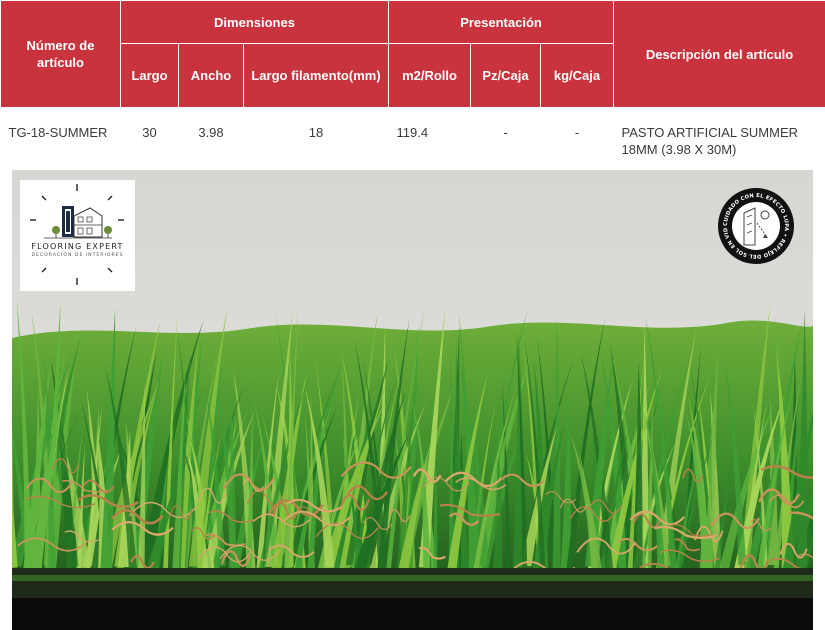 This screenshot has width=825, height=630. Describe the element at coordinates (506, 75) in the screenshot. I see `header-pz-box: Pz/Caja` at that location.